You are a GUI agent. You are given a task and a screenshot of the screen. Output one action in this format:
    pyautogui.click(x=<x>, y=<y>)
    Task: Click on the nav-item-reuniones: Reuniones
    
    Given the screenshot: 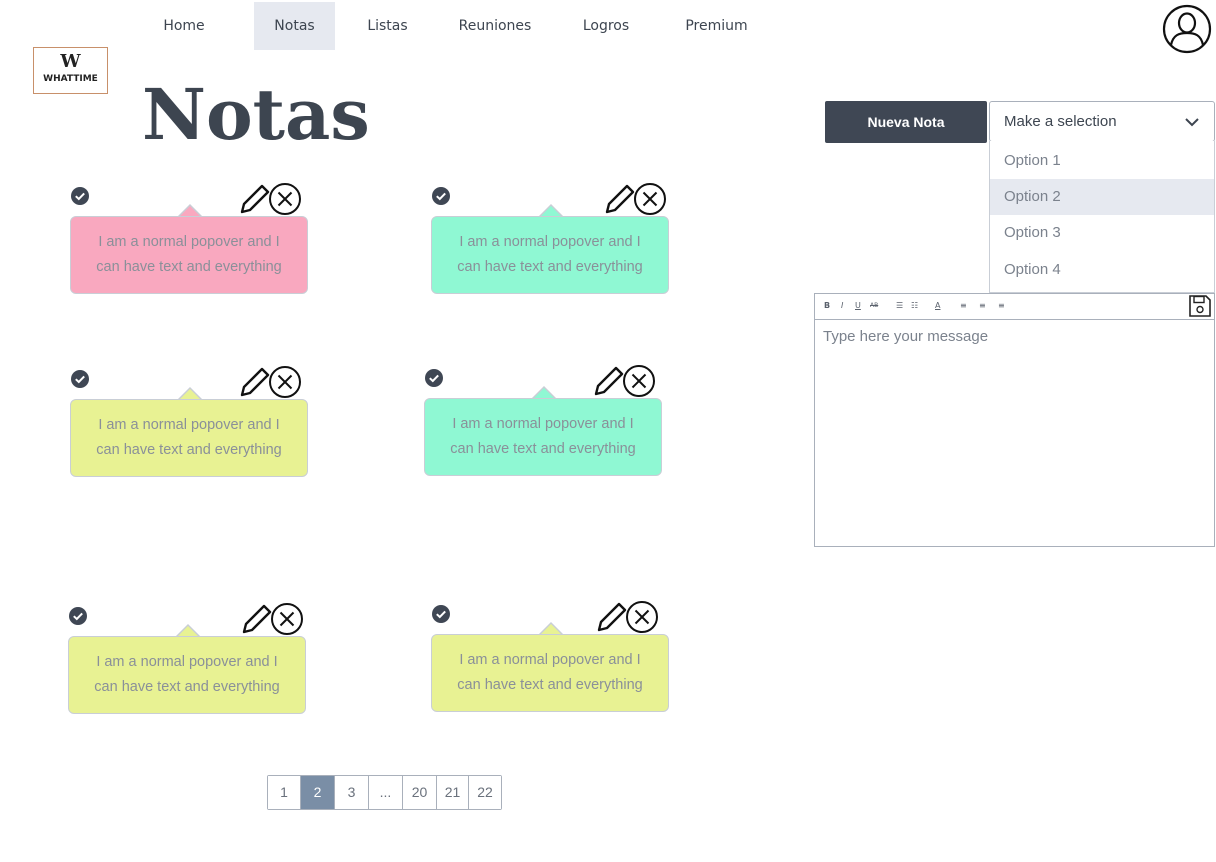 What is the action you would take?
    pyautogui.click(x=495, y=26)
    